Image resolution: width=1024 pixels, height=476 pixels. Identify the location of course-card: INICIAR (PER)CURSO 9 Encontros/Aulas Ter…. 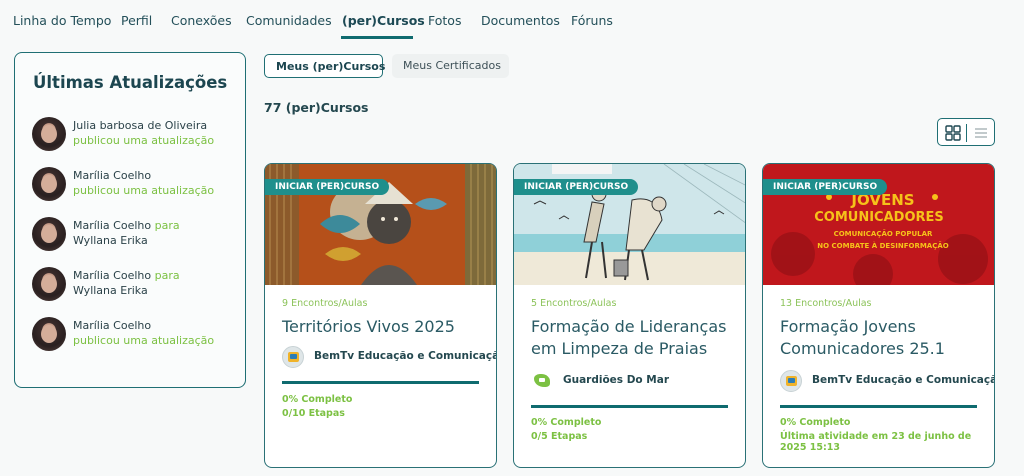
(380, 315).